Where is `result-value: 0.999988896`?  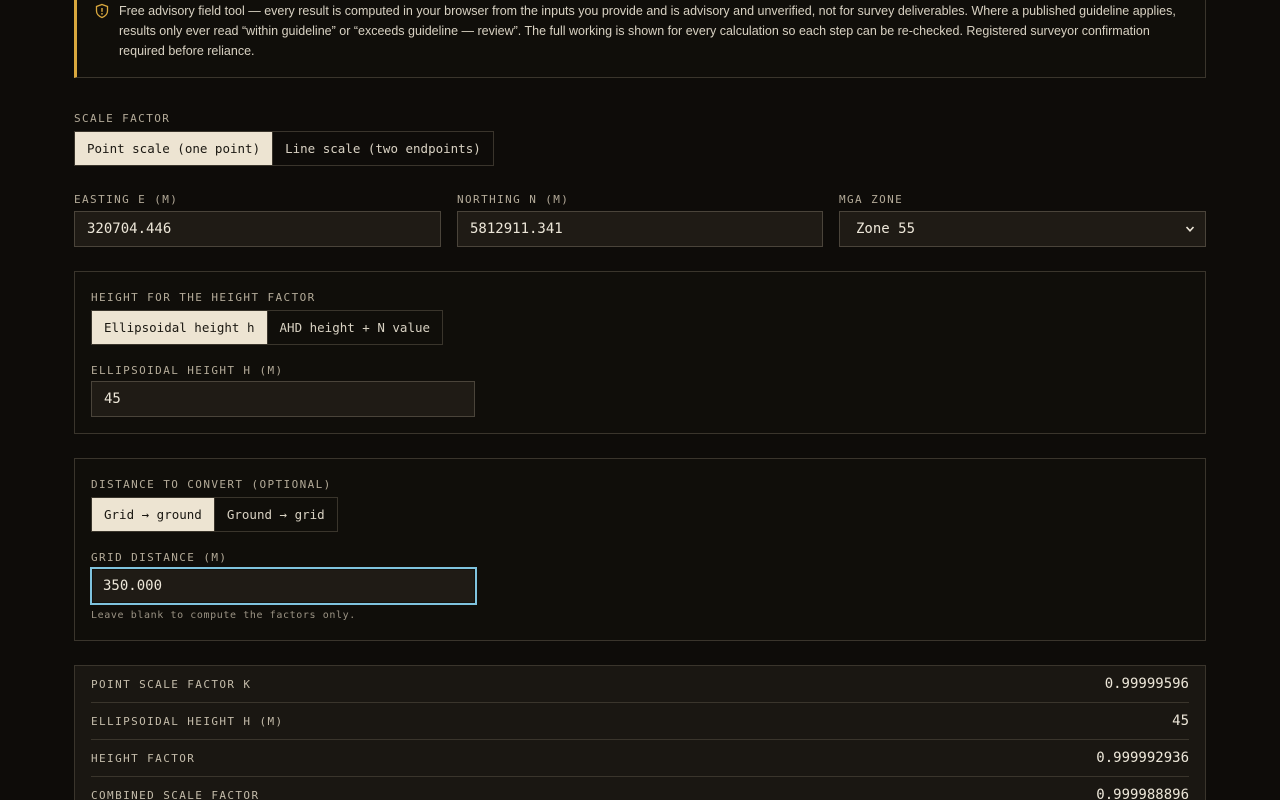 result-value: 0.999988896 is located at coordinates (1142, 793).